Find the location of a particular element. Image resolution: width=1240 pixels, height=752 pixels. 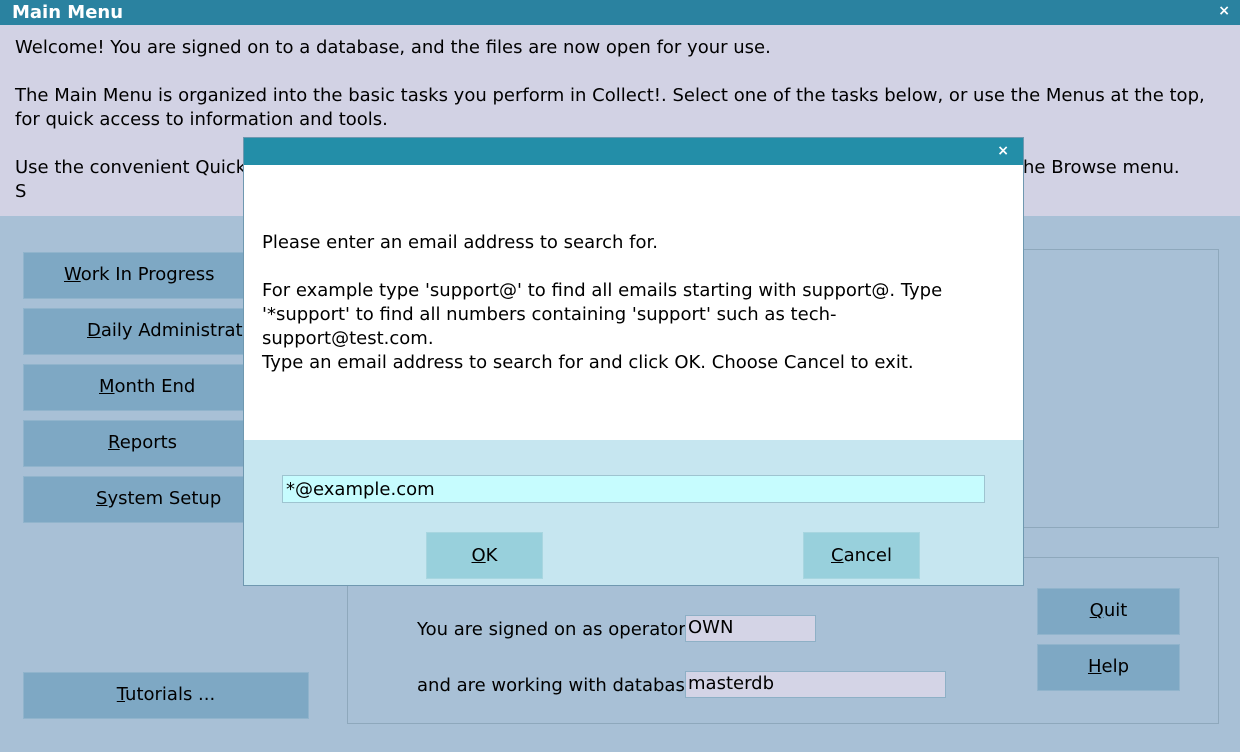

reports-button: Reports is located at coordinates (143, 443).